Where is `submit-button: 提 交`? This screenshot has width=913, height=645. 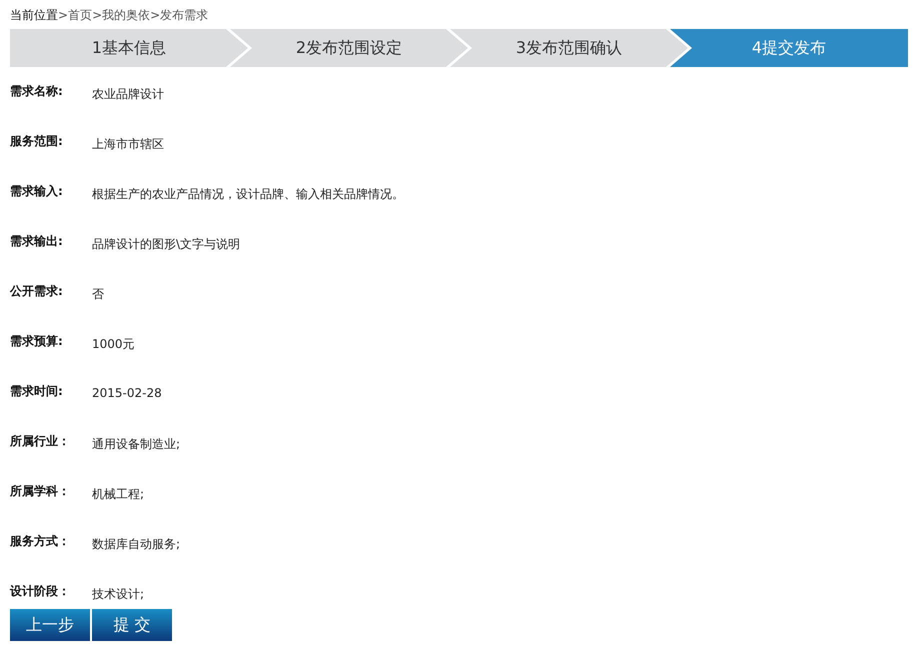
submit-button: 提 交 is located at coordinates (132, 625).